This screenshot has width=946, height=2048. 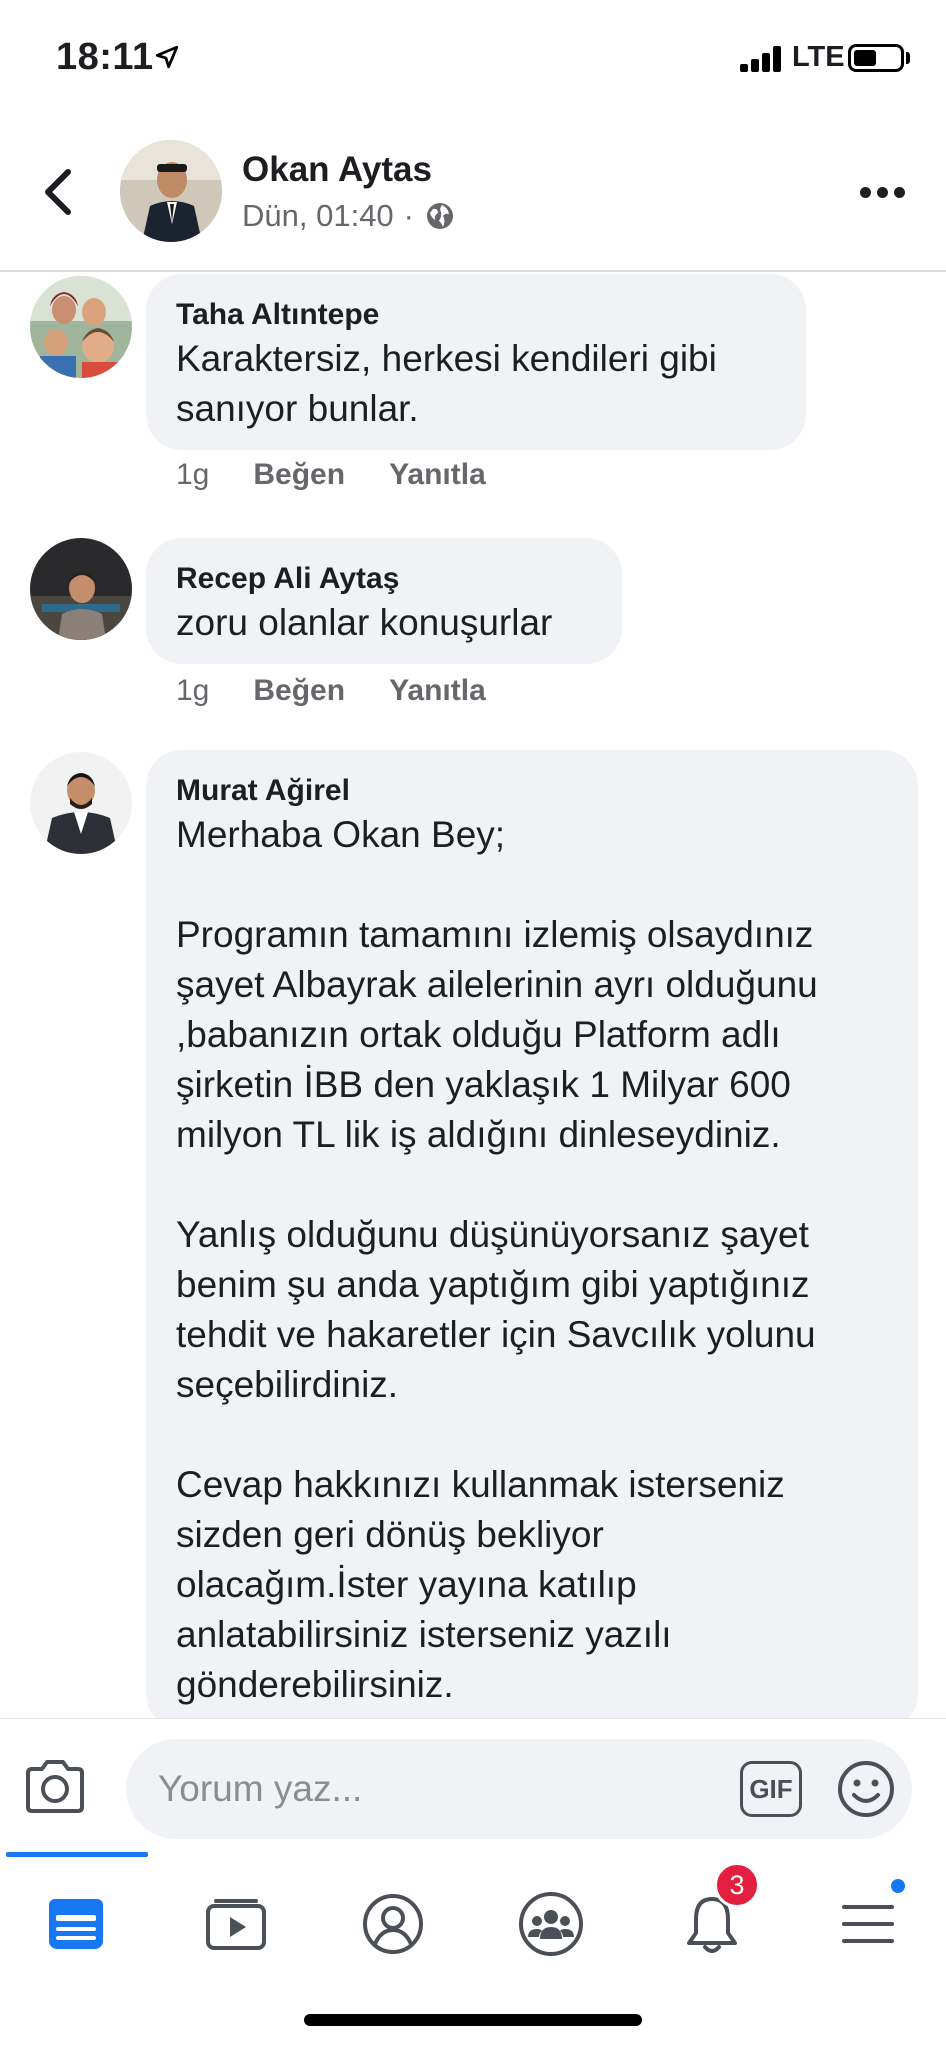 I want to click on battery-icon, so click(x=876, y=58).